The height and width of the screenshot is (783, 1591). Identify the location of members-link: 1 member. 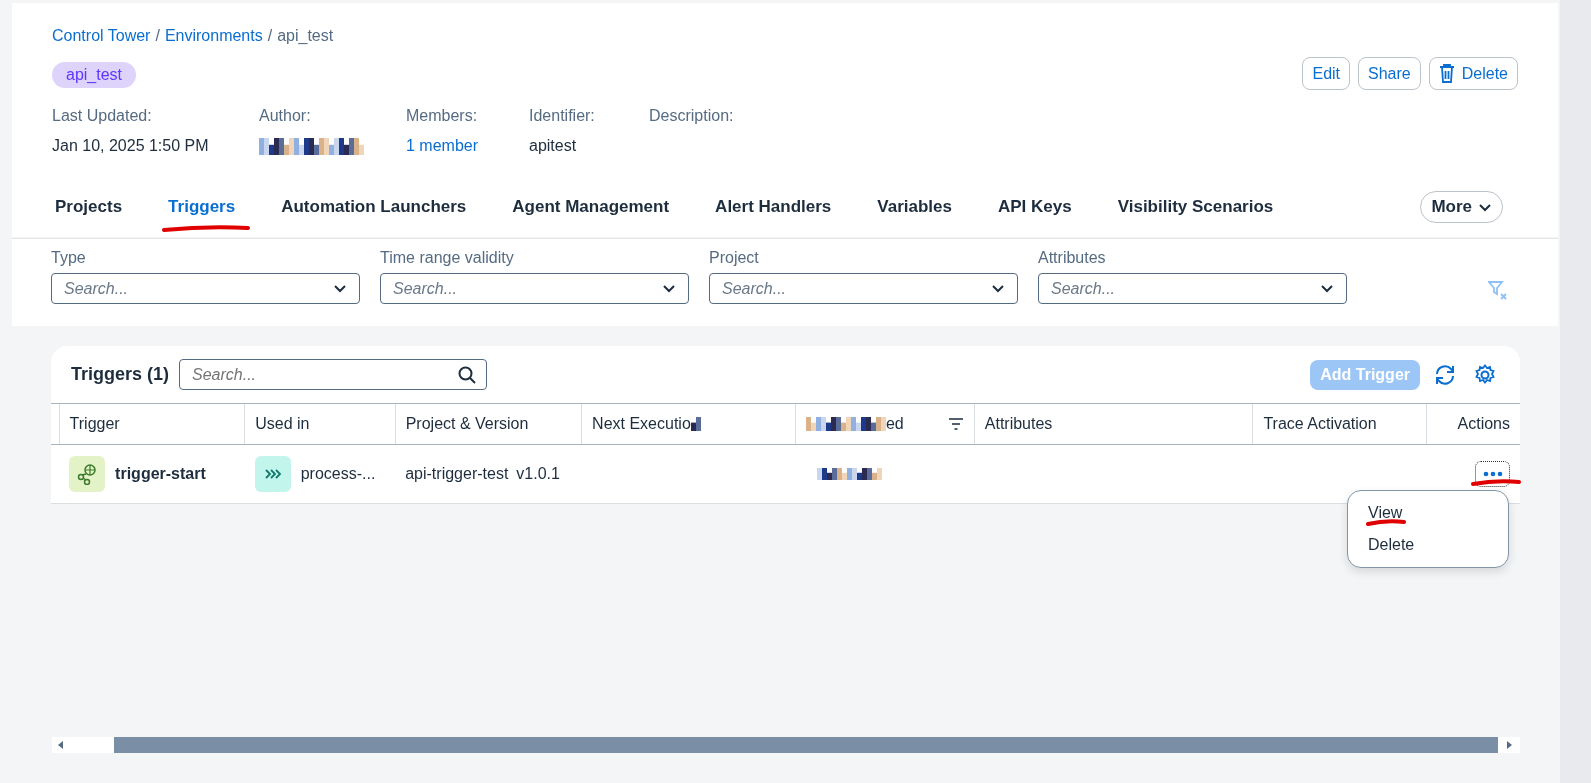
(467, 146).